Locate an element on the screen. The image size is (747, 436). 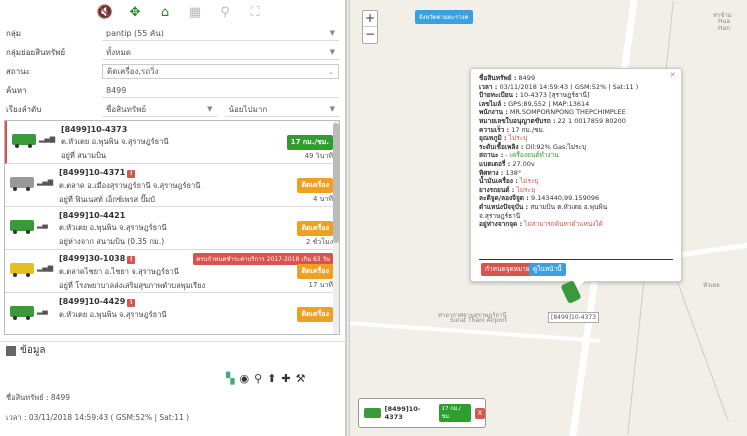
home-icon: ⌂ is located at coordinates (165, 12).